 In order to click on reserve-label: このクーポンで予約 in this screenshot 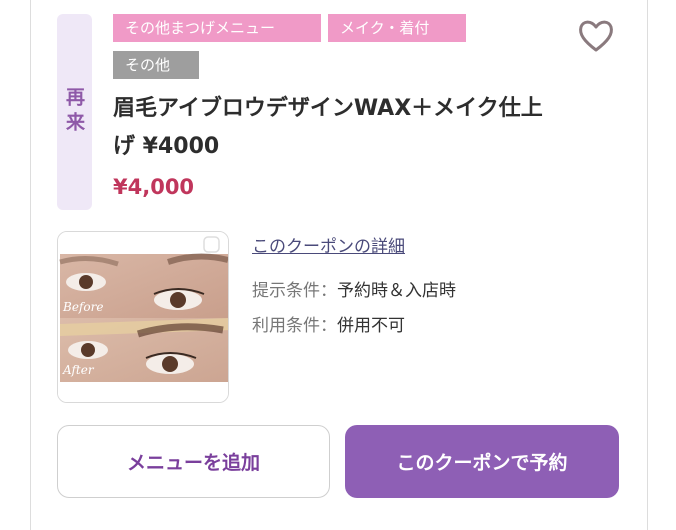, I will do `click(482, 463)`.